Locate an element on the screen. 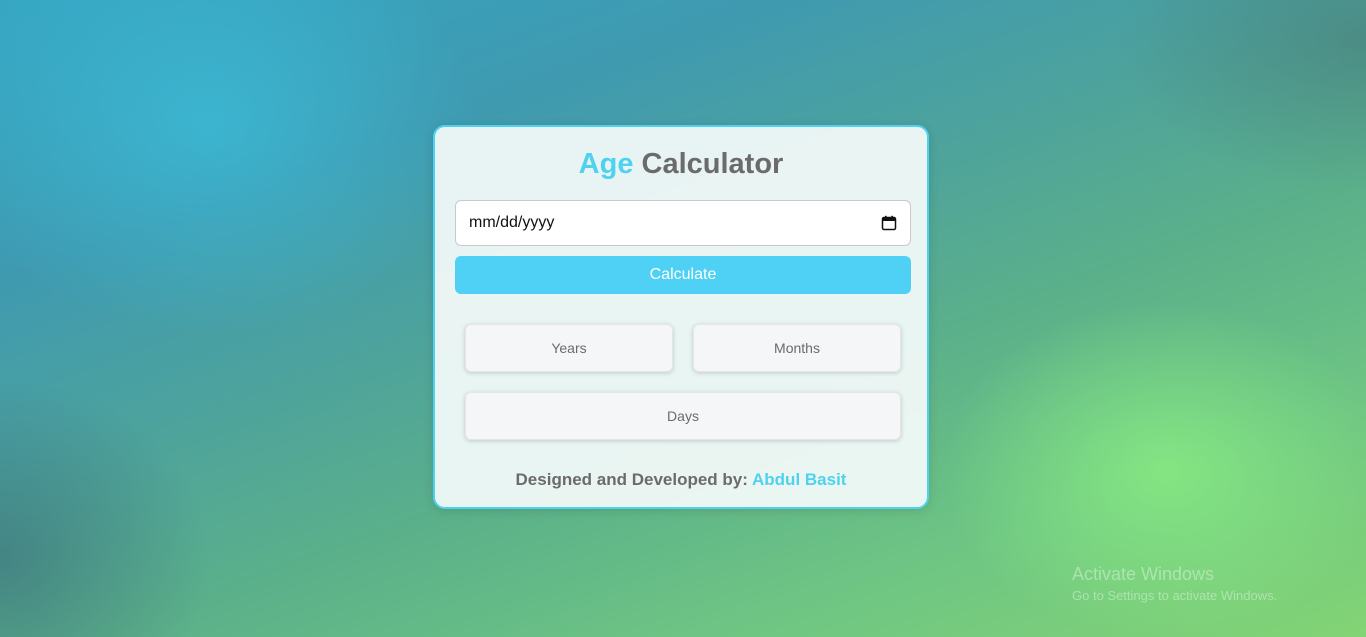 Image resolution: width=1366 pixels, height=637 pixels. days-result: Days is located at coordinates (683, 416).